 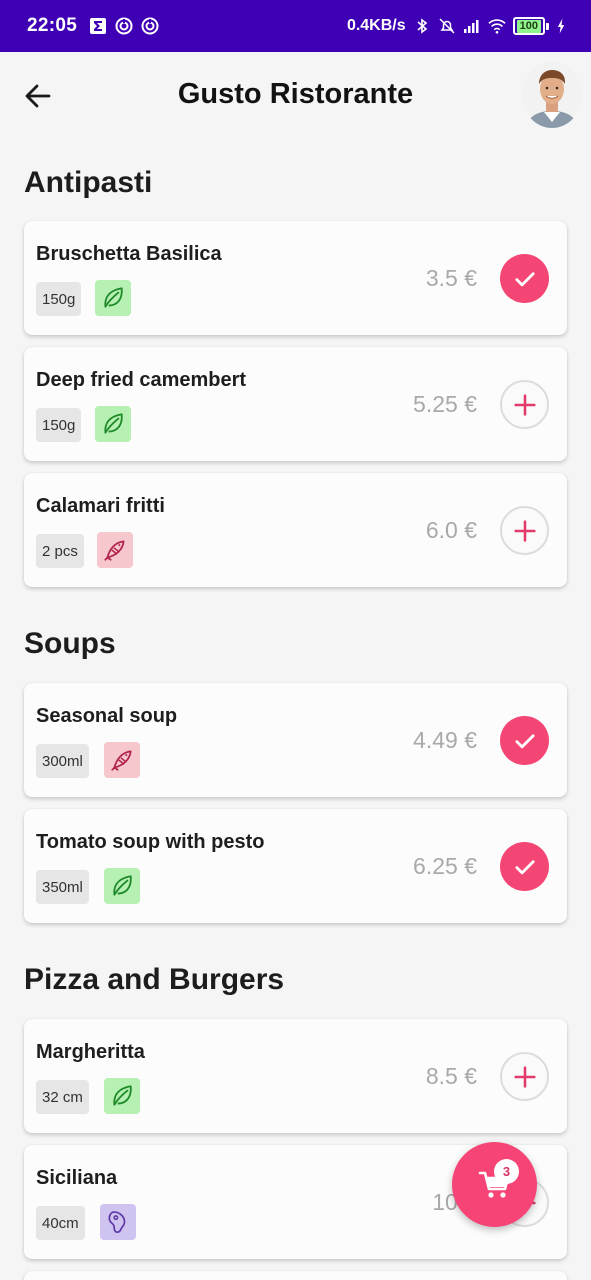 I want to click on status-time: 22:05, so click(x=52, y=25).